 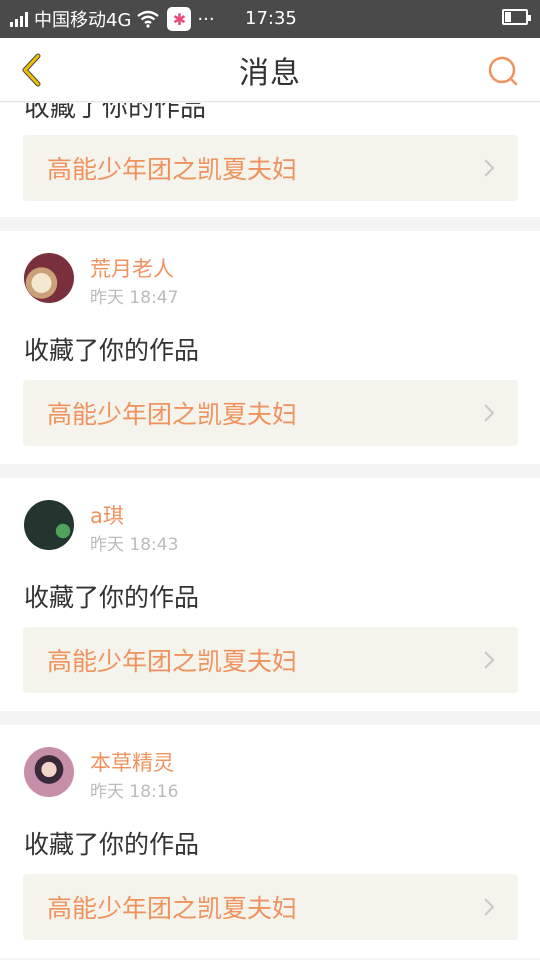 I want to click on message-card: 收藏了你的作品 高能少年团之凯夏夫妇, so click(x=270, y=160).